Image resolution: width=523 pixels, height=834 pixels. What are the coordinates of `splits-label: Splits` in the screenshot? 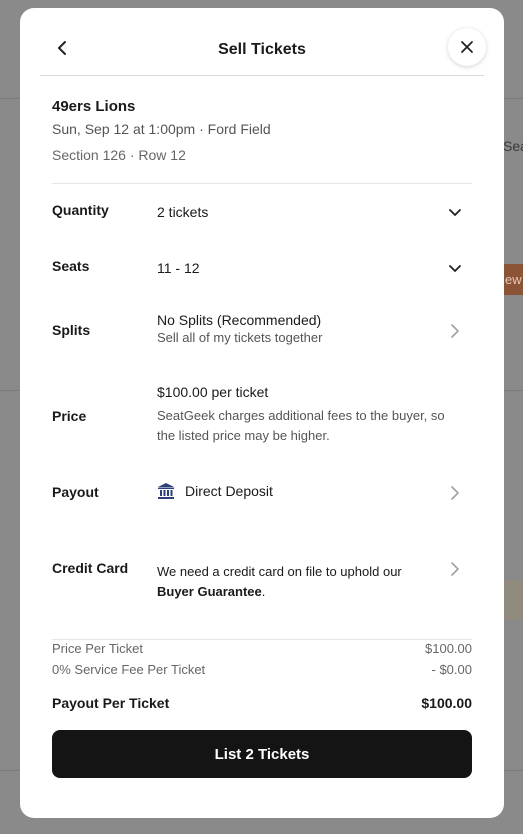 It's located at (71, 330).